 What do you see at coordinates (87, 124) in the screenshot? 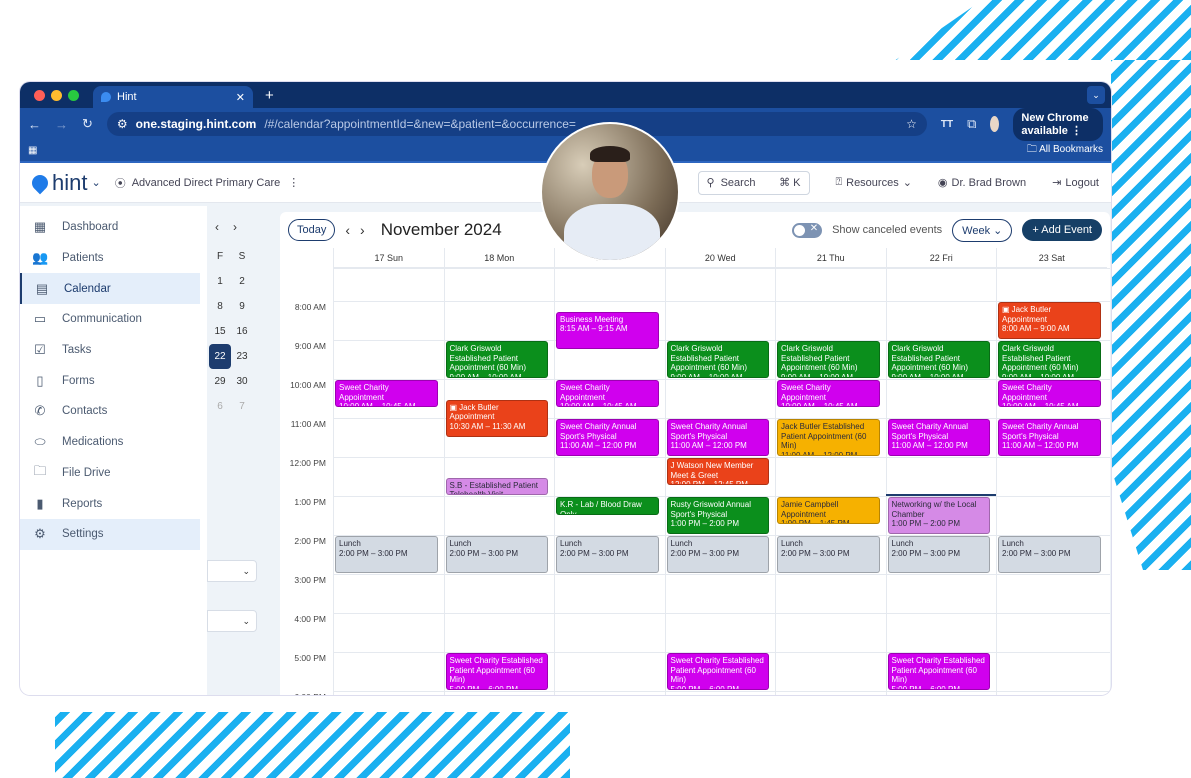
I see `reload-icon: ↻` at bounding box center [87, 124].